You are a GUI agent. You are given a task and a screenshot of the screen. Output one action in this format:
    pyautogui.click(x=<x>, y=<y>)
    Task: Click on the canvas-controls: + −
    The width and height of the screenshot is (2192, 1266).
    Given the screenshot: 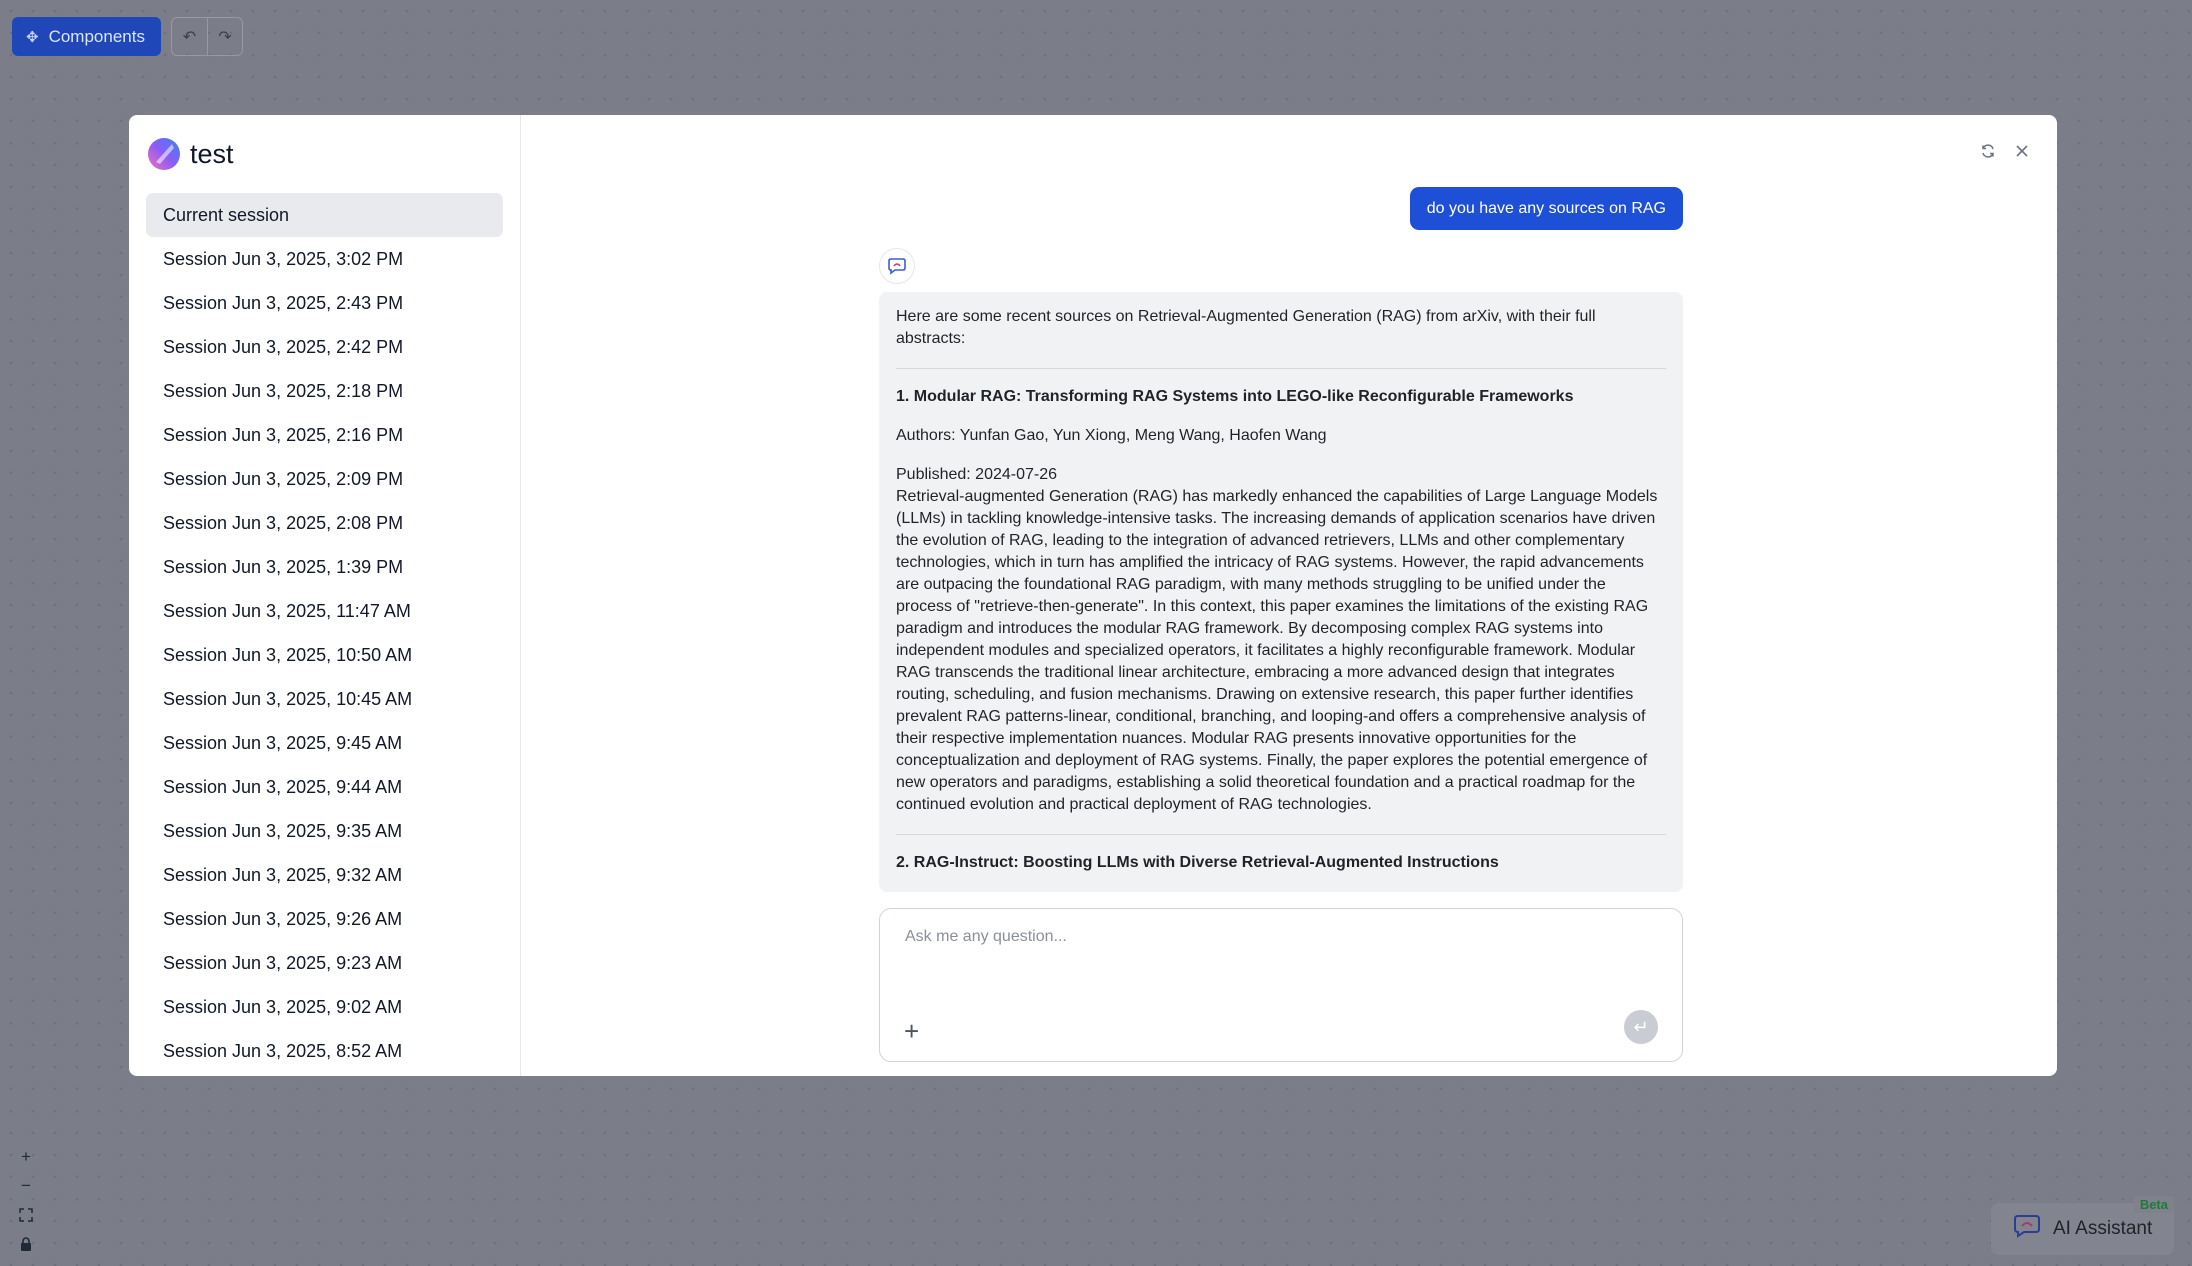 What is the action you would take?
    pyautogui.click(x=26, y=1200)
    